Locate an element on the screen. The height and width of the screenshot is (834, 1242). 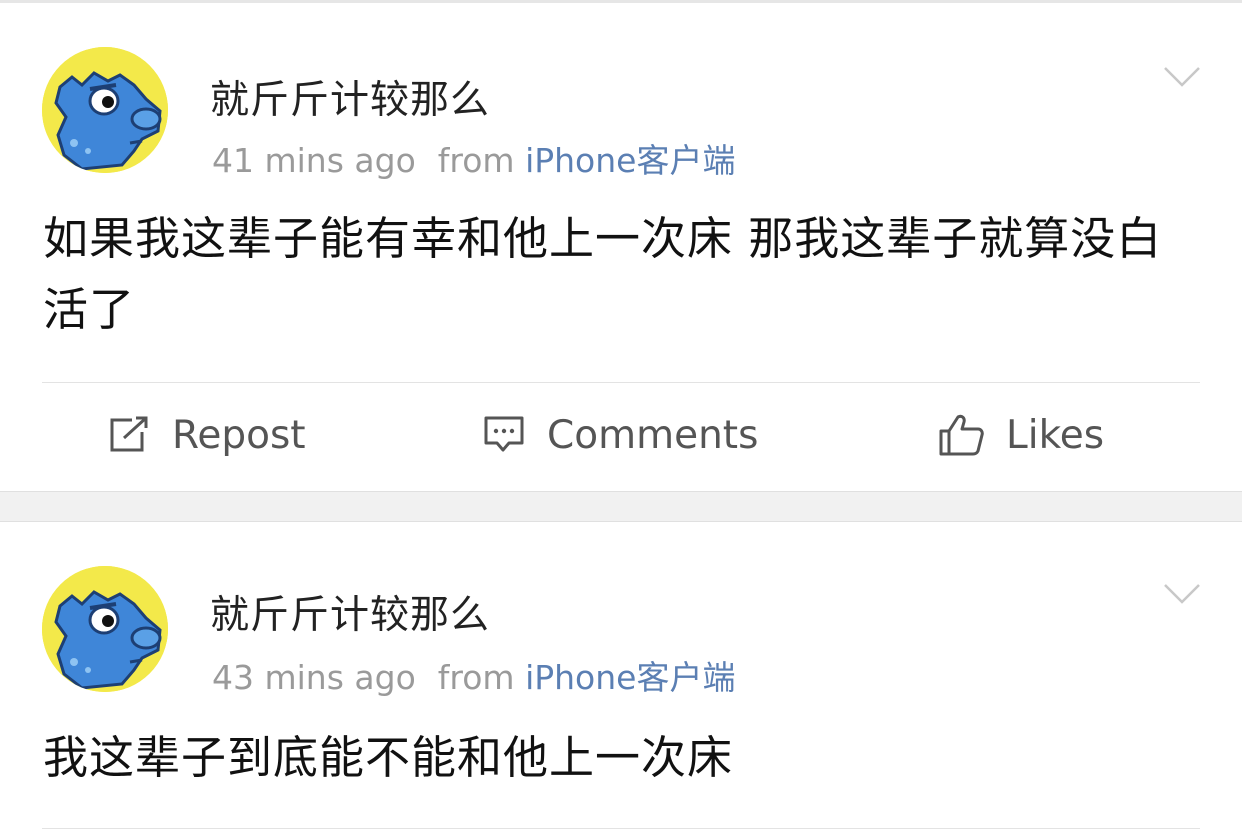
post-meta: 41 mins ago from iPhone客户端 is located at coordinates (473, 158).